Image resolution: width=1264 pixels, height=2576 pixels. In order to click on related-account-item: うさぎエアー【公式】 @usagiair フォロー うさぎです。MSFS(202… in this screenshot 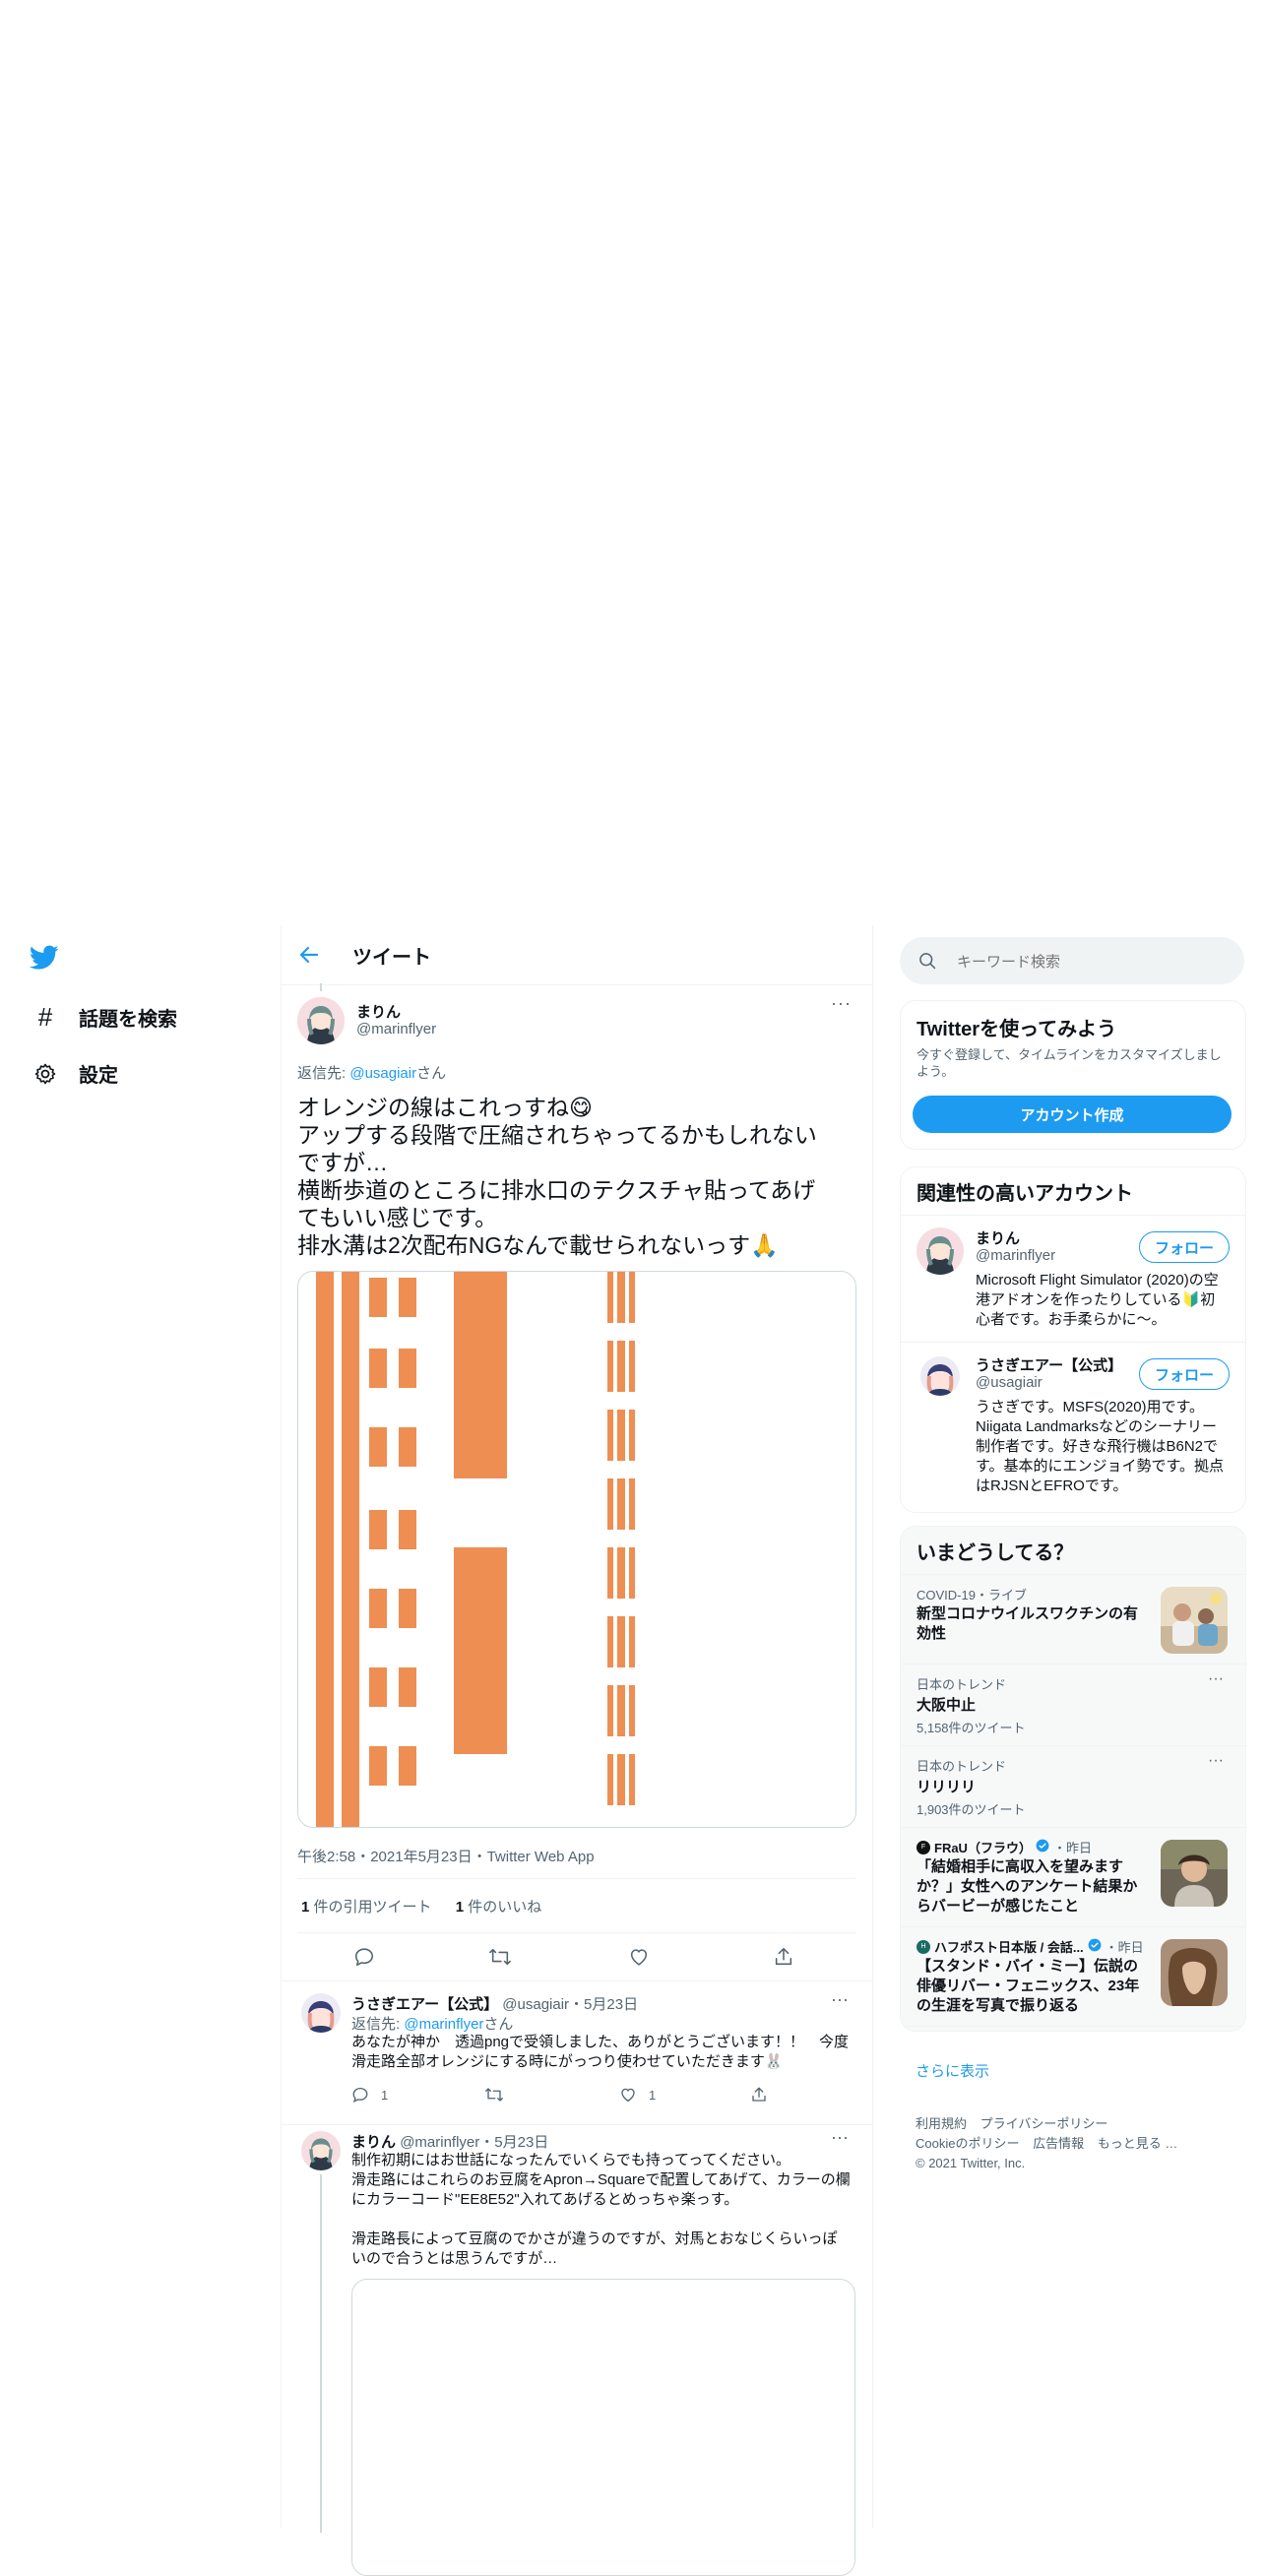, I will do `click(1073, 1426)`.